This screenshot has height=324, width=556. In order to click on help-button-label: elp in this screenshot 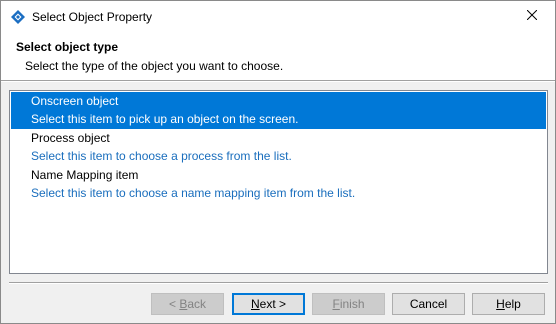, I will do `click(512, 304)`.